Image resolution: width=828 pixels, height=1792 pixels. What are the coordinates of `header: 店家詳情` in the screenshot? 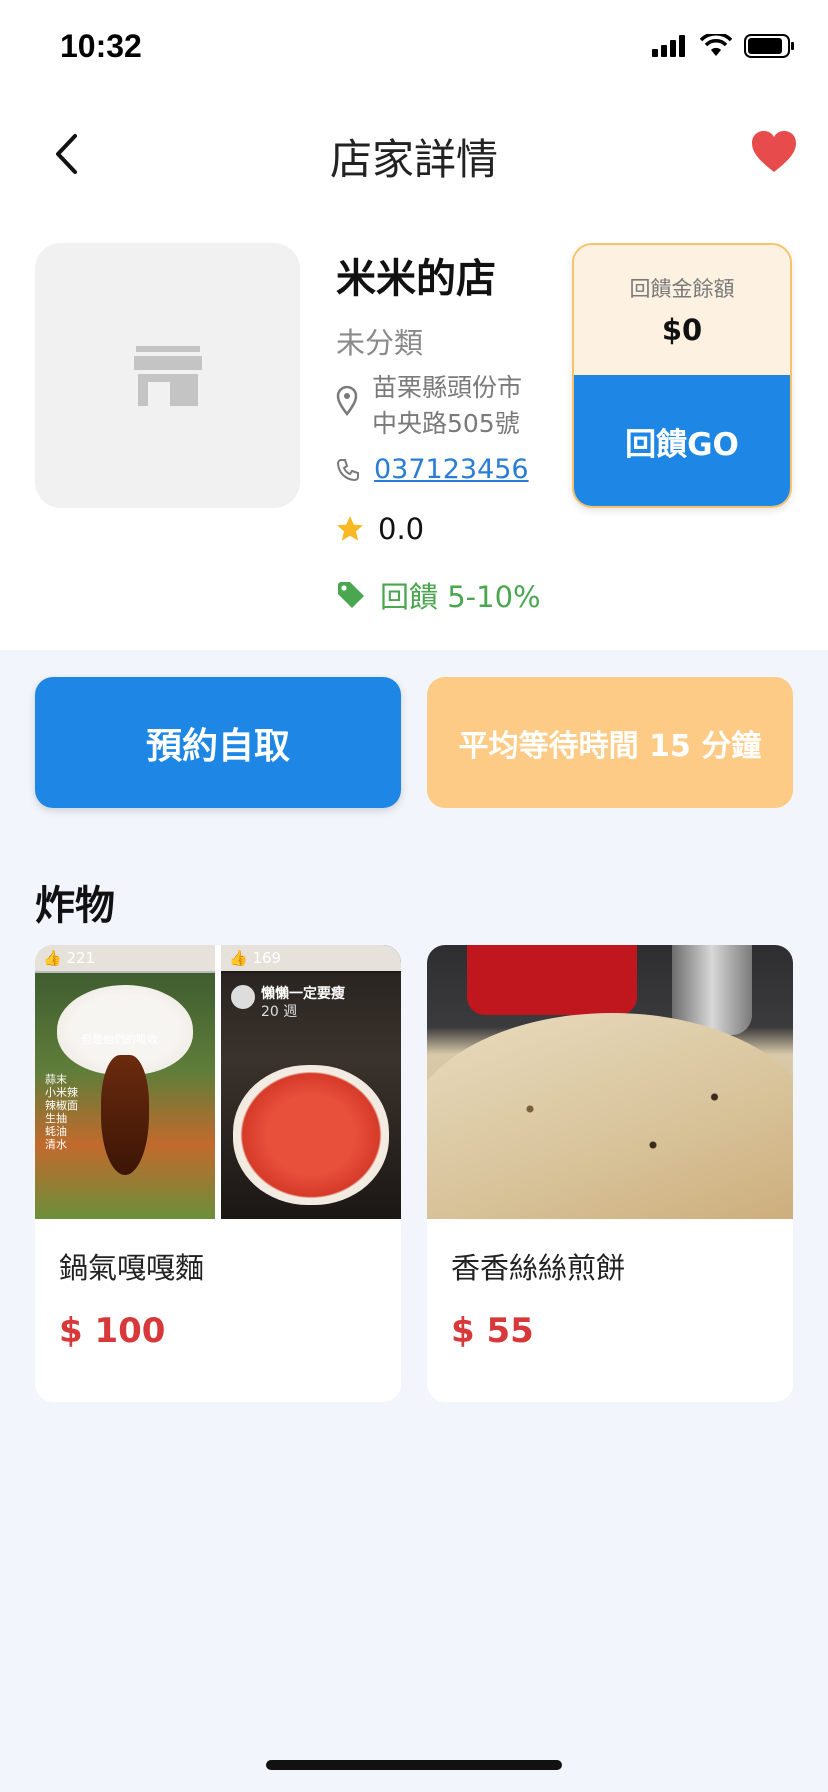 It's located at (414, 155).